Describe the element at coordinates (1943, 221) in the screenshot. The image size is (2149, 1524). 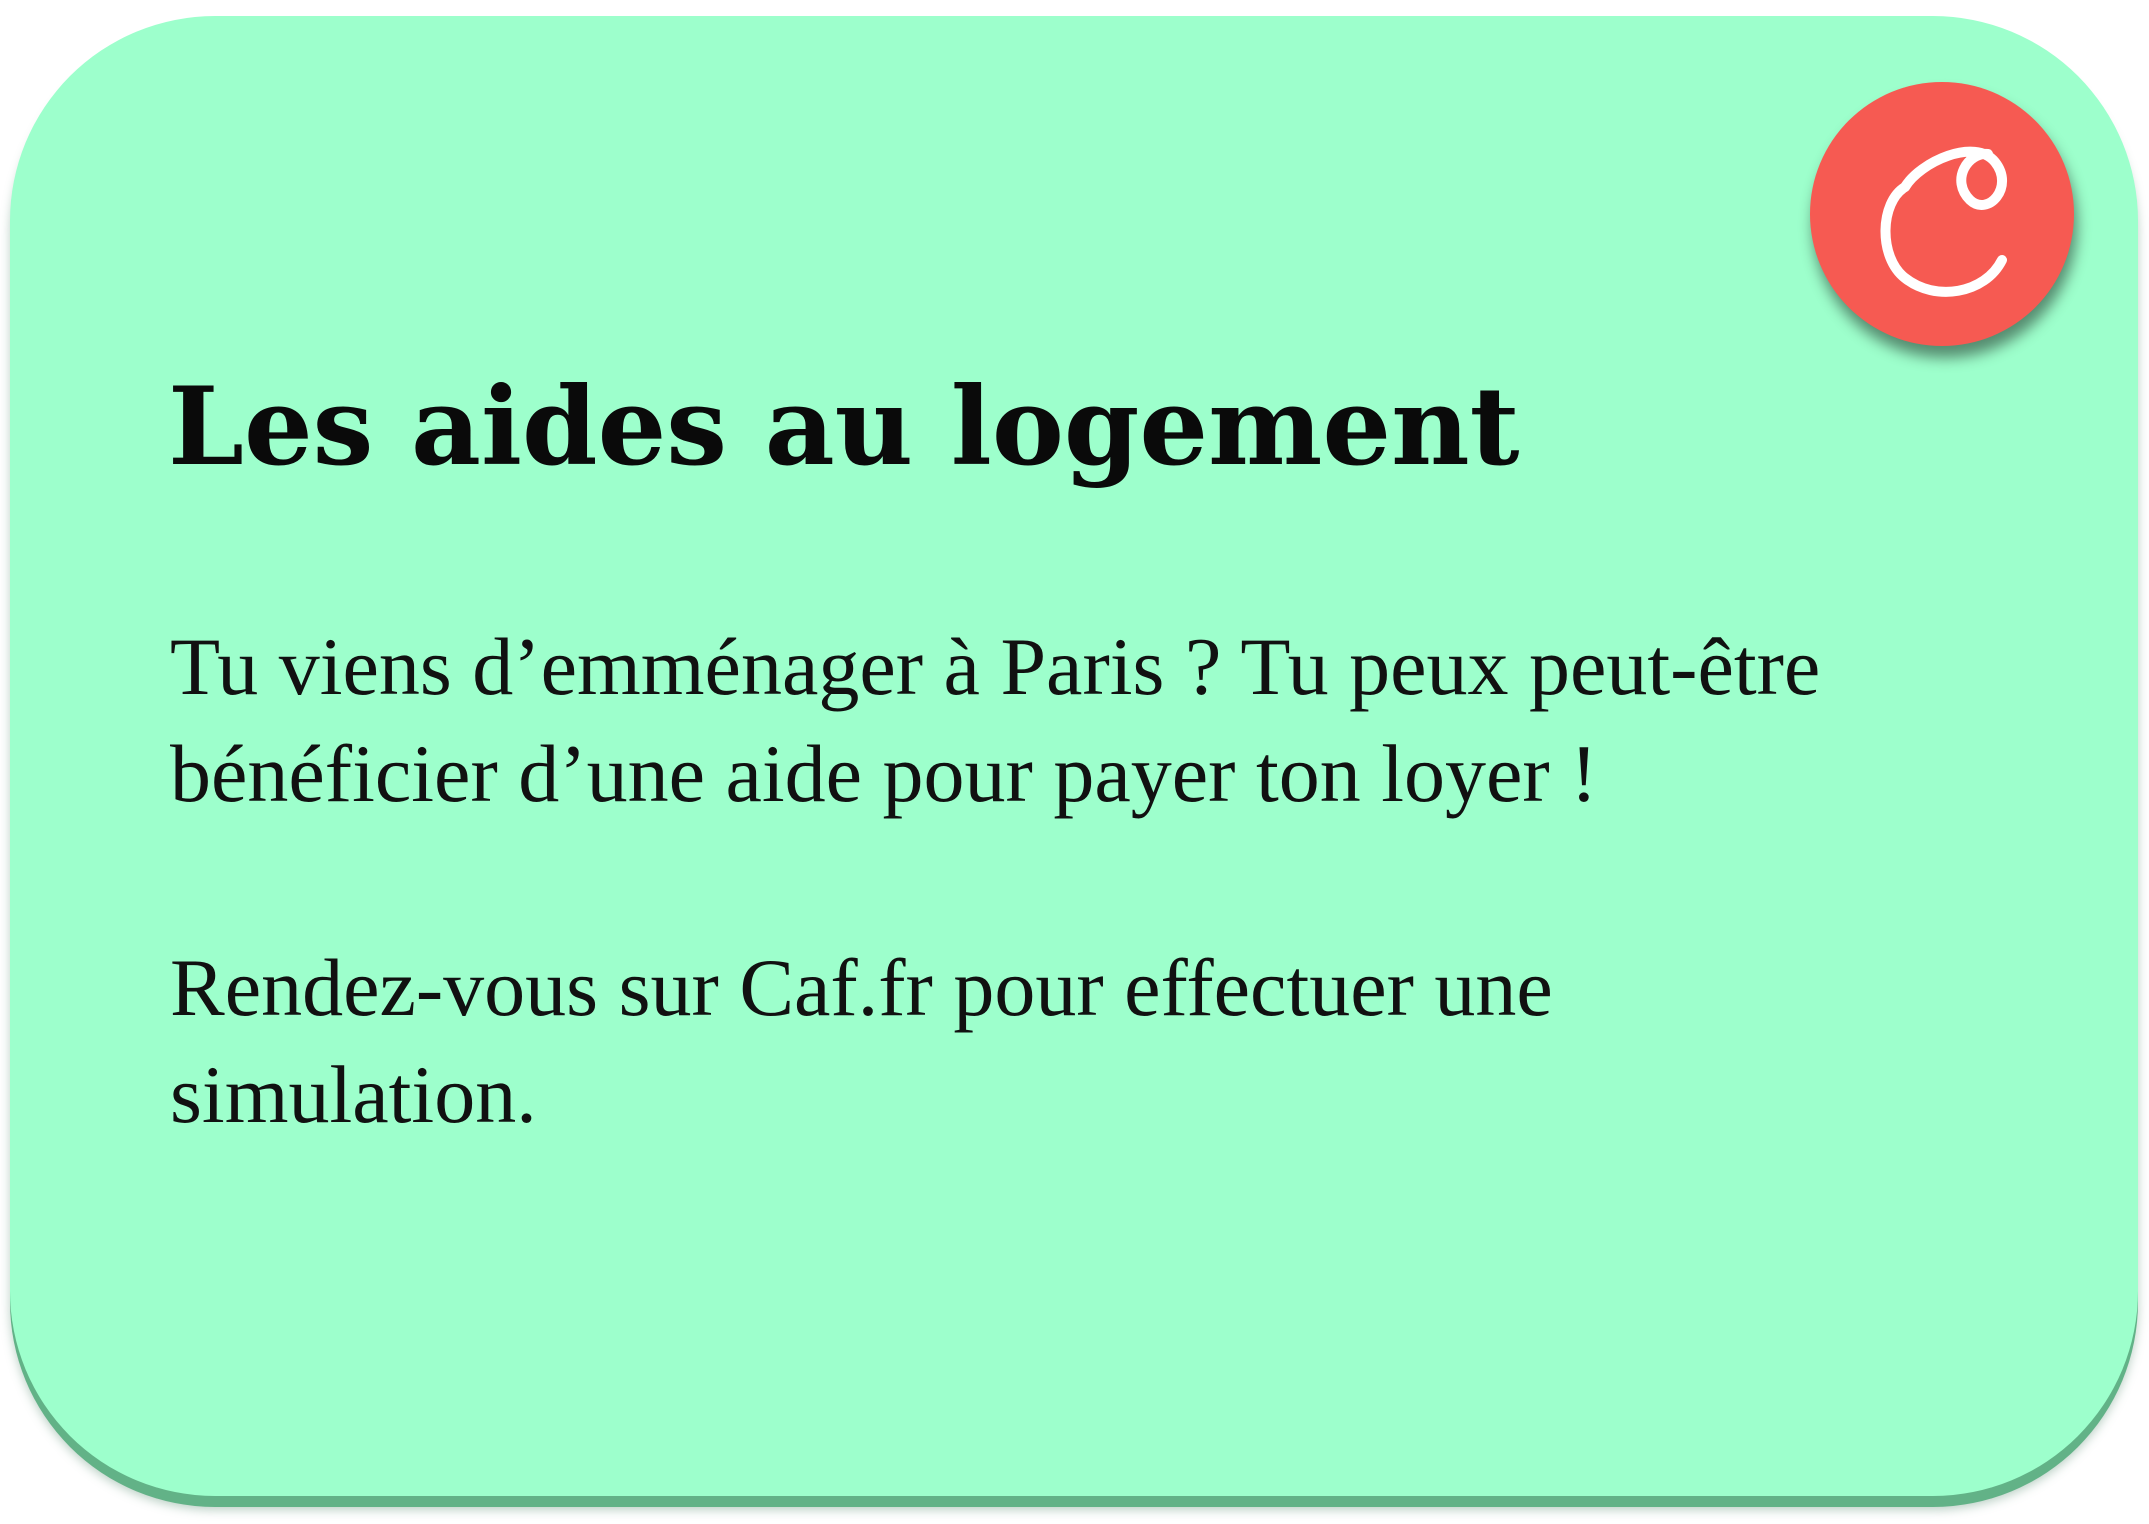
I see `caf-logo-glyph` at that location.